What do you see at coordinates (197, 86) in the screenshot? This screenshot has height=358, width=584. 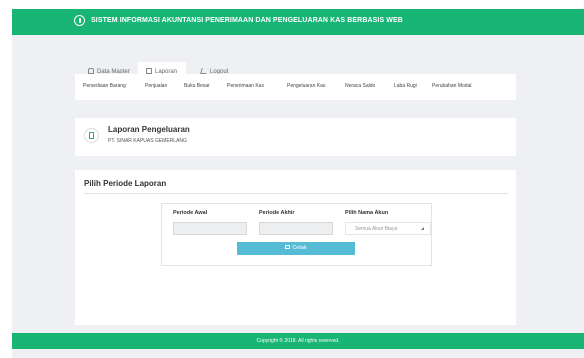 I see `subnav-item-buku-besar: Buku Besar` at bounding box center [197, 86].